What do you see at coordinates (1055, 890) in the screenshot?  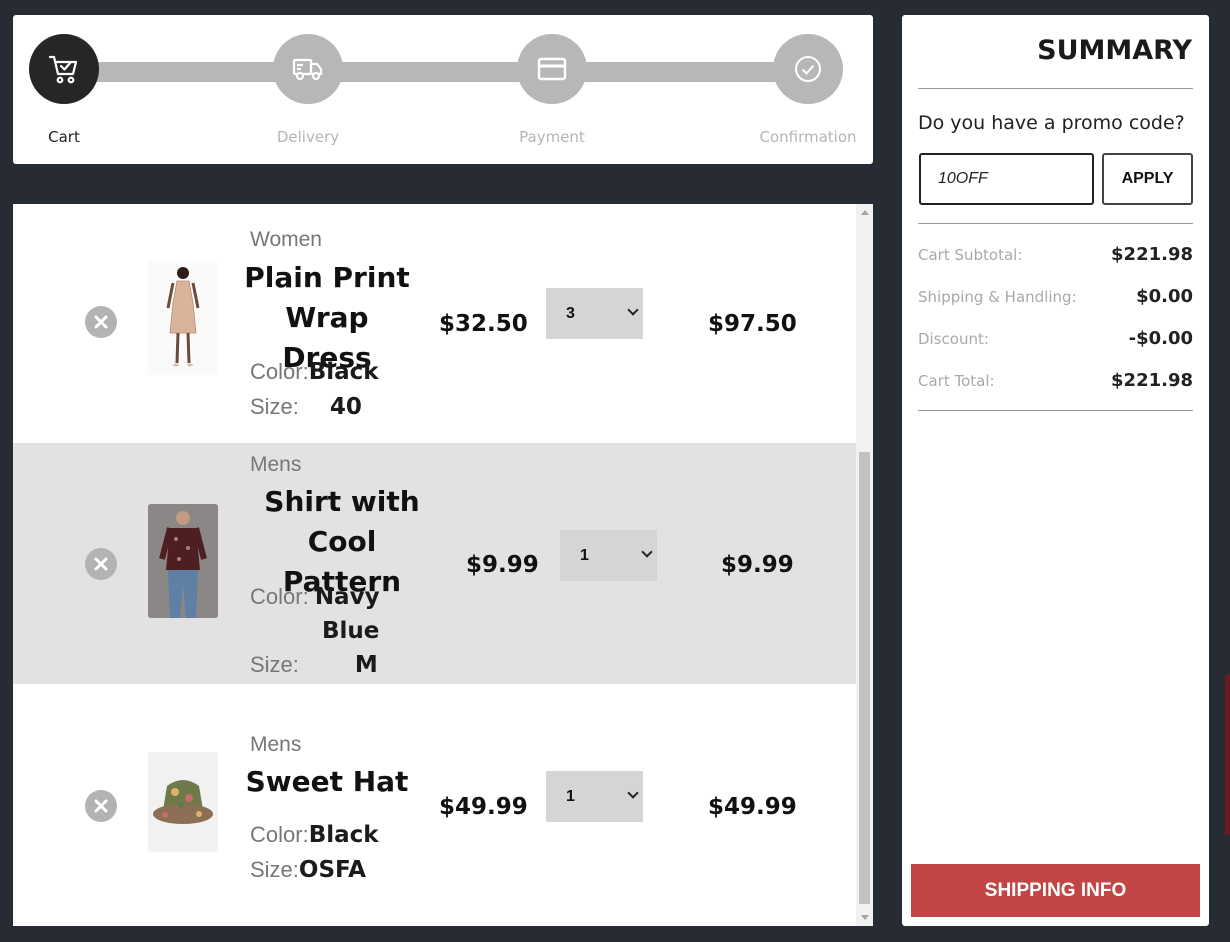 I see `shipping-info-button: SHIPPING INFO` at bounding box center [1055, 890].